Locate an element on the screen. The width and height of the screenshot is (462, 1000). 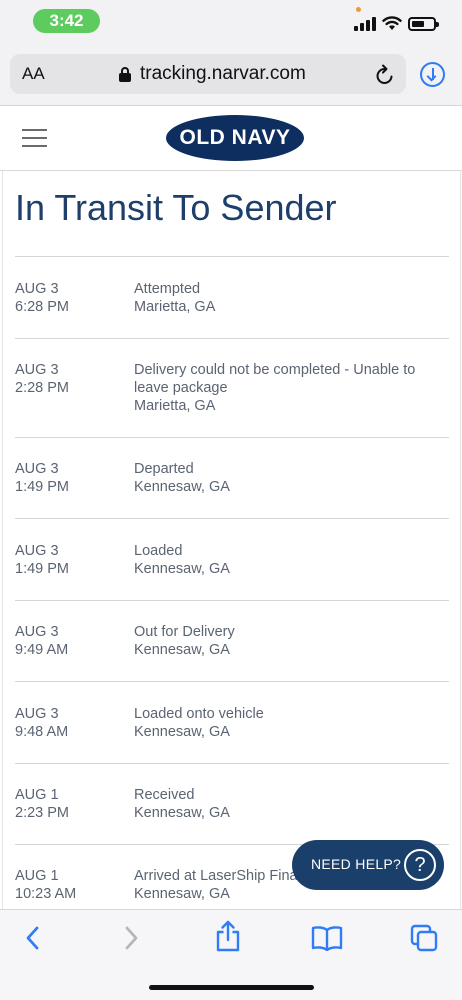
event-time: 6:28 PM is located at coordinates (42, 307).